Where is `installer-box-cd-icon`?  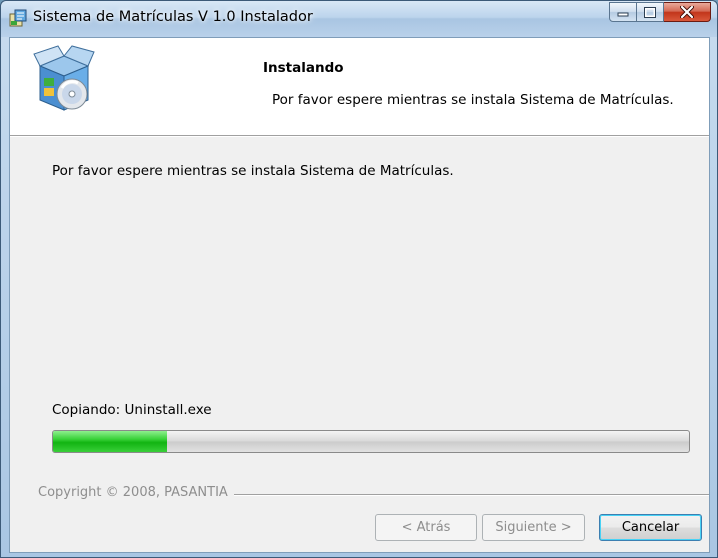
installer-box-cd-icon is located at coordinates (64, 78).